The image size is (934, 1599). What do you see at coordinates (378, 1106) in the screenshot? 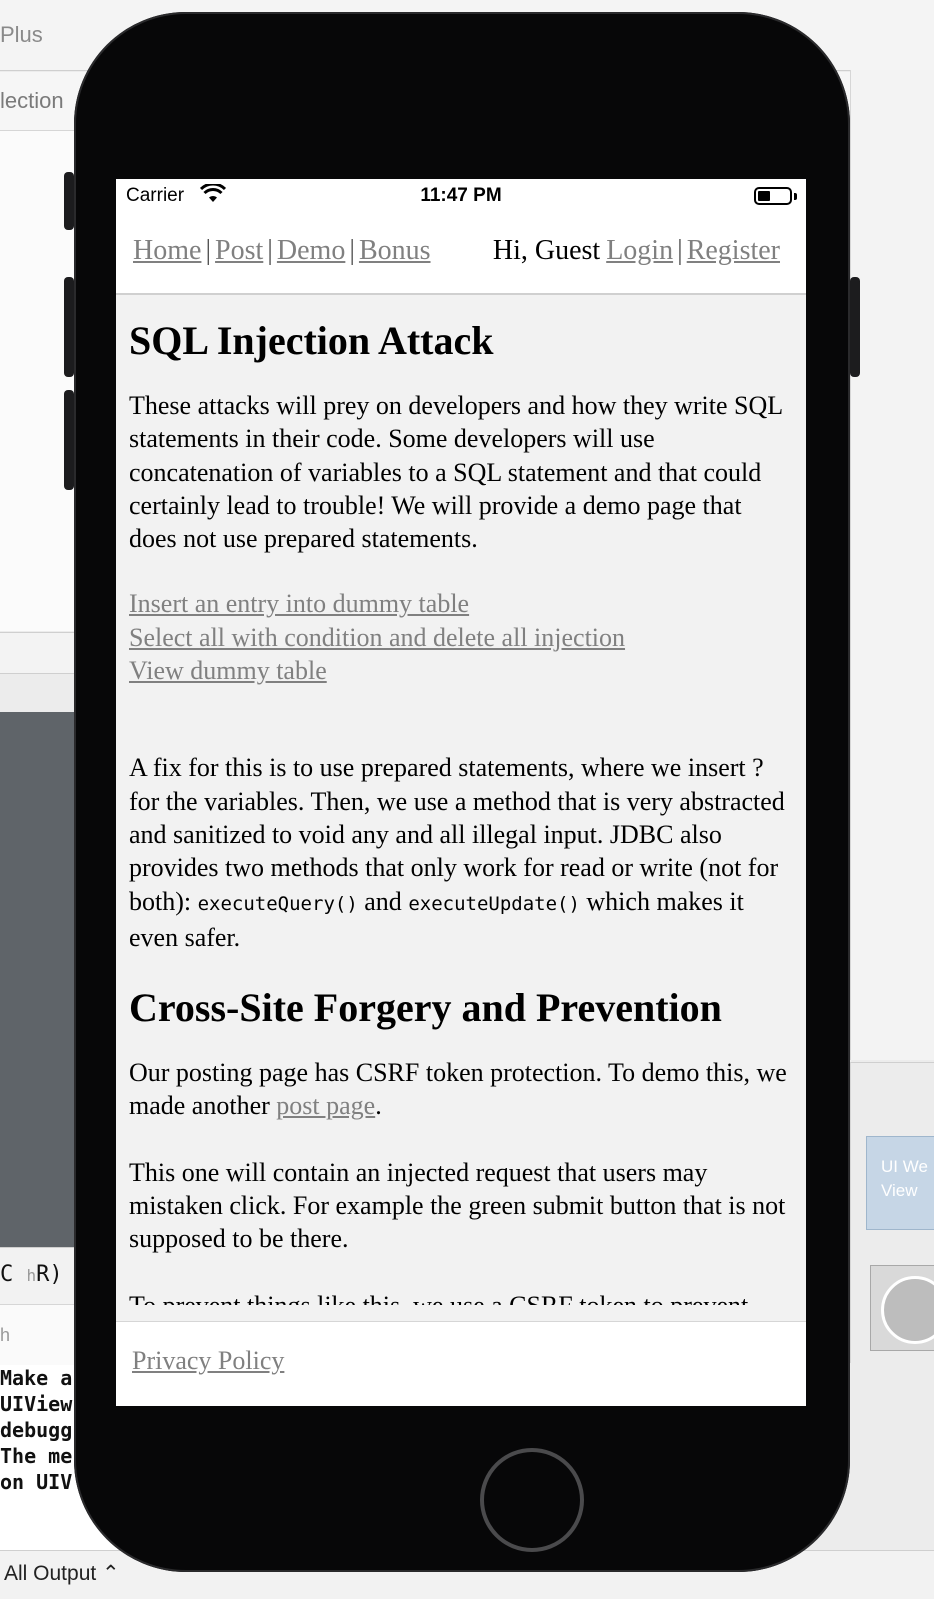
I see `csrf-period: .` at bounding box center [378, 1106].